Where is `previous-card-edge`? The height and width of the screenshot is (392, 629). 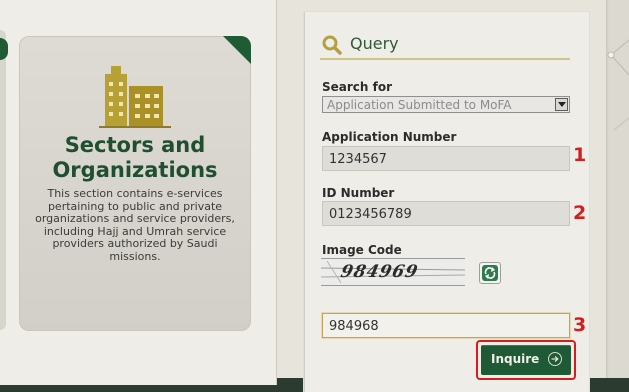
previous-card-edge is located at coordinates (3, 180).